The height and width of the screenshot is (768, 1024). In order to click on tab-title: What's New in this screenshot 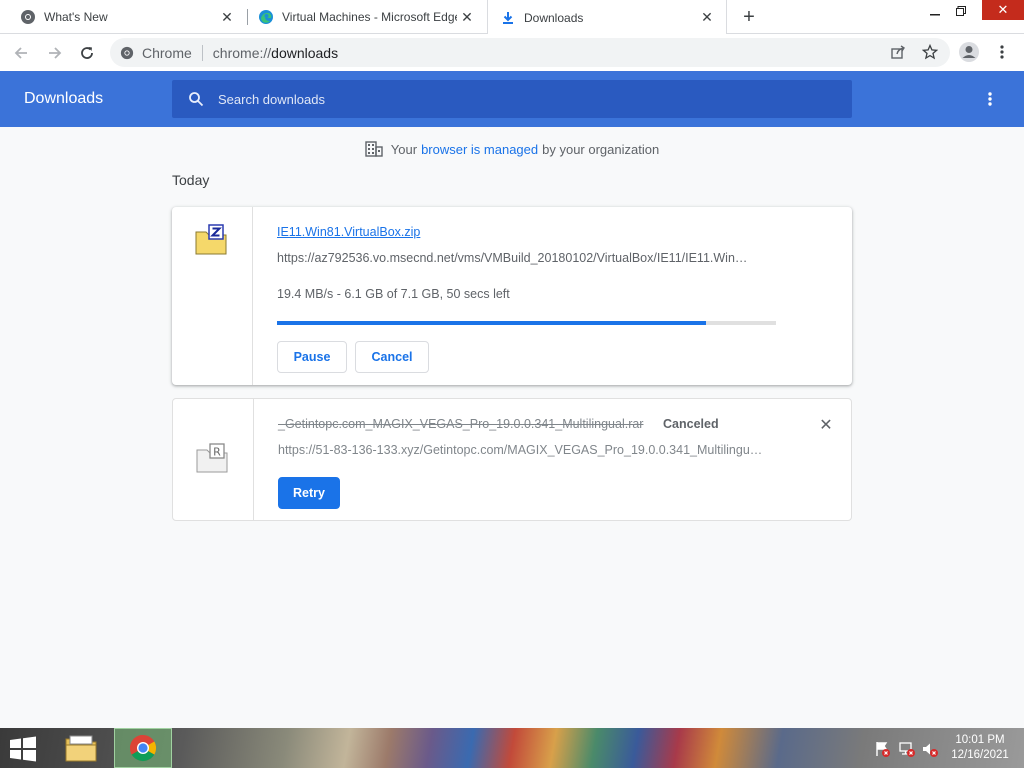, I will do `click(76, 17)`.